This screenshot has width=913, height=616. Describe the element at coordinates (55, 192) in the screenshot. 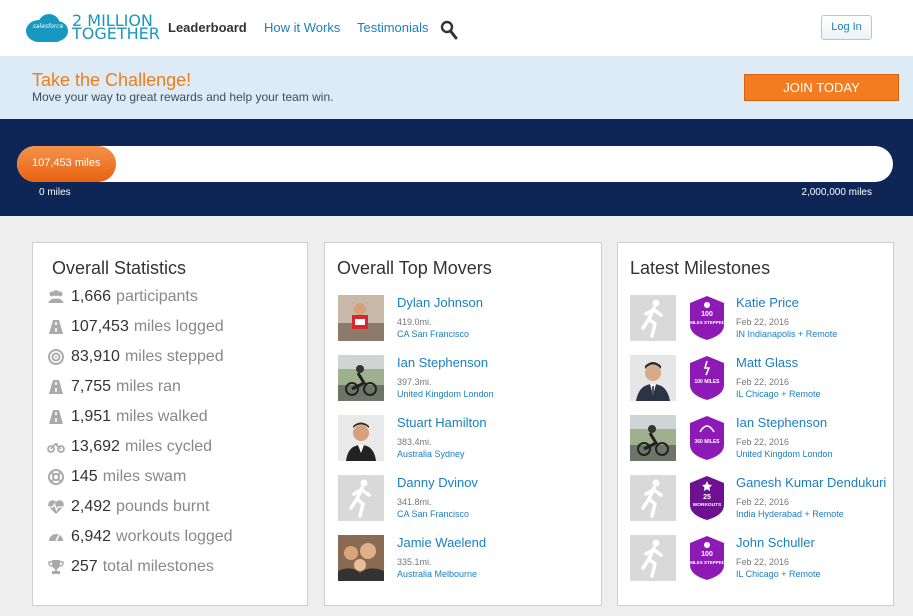

I see `progress-min-label: 0 miles` at that location.